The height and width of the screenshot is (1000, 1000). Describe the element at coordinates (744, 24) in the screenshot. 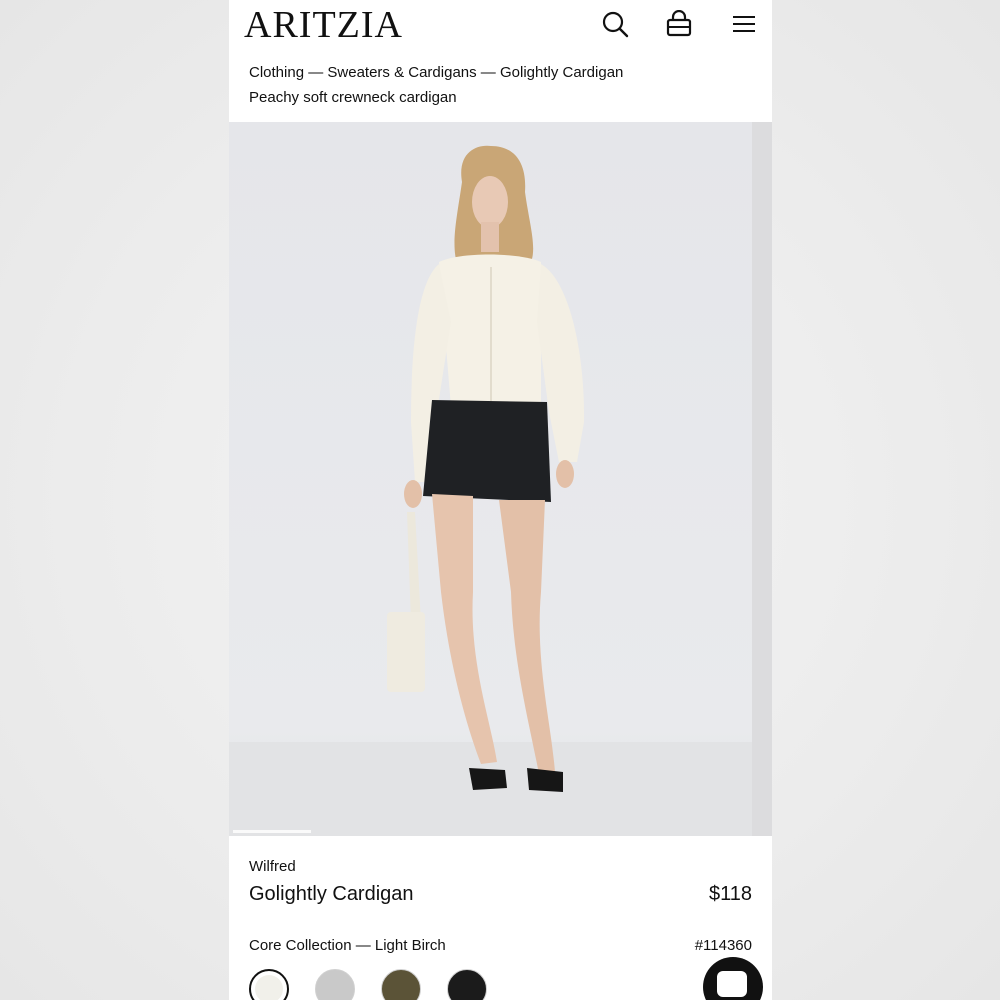

I see `menu-icon` at that location.